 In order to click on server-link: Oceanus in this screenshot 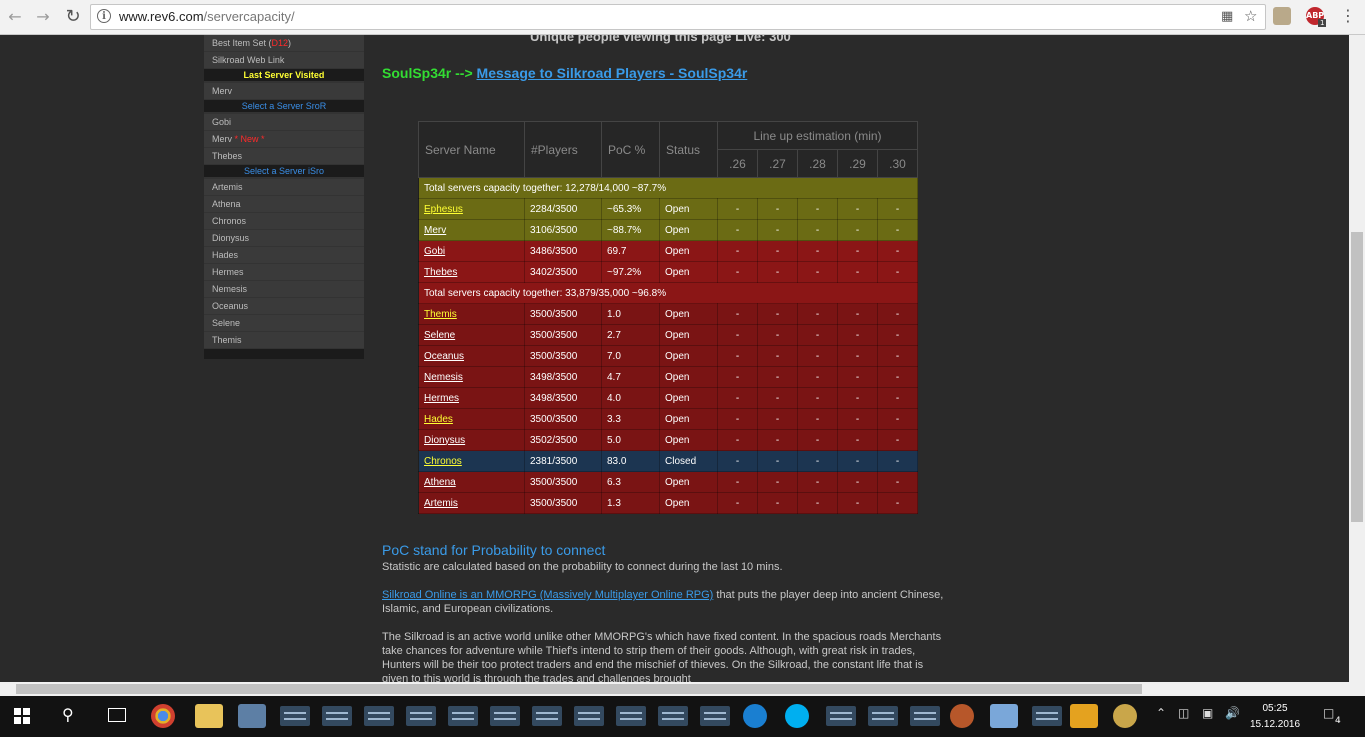, I will do `click(444, 356)`.